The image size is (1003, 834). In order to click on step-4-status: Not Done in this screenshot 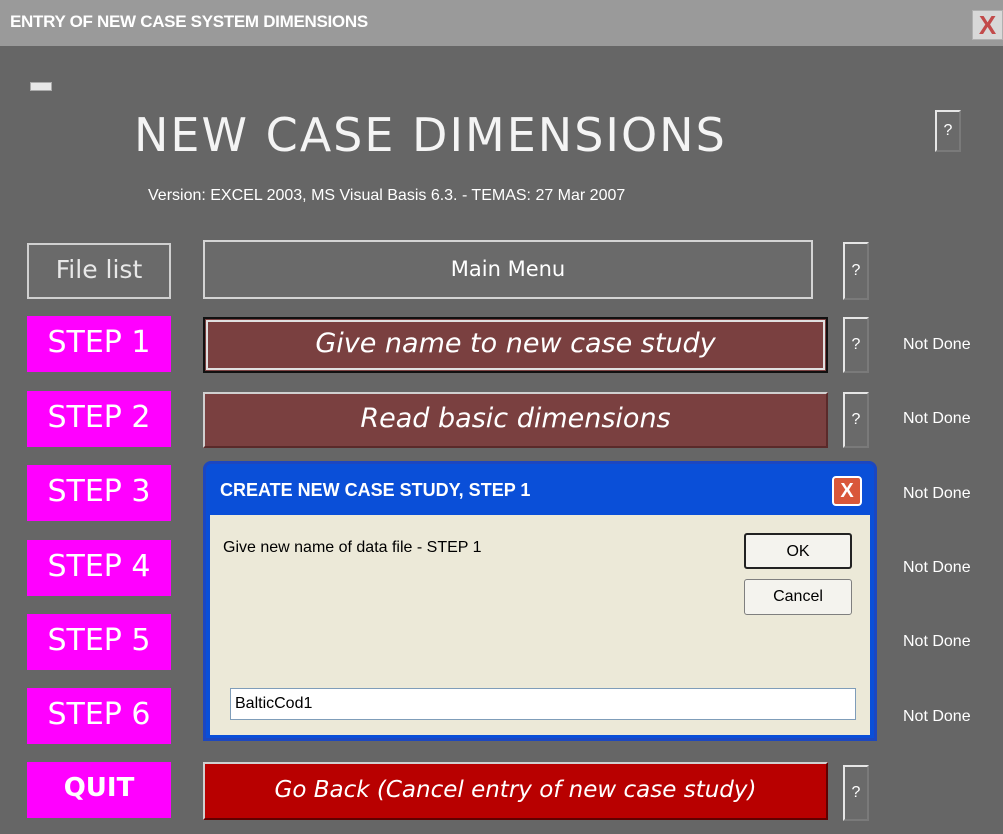, I will do `click(937, 567)`.